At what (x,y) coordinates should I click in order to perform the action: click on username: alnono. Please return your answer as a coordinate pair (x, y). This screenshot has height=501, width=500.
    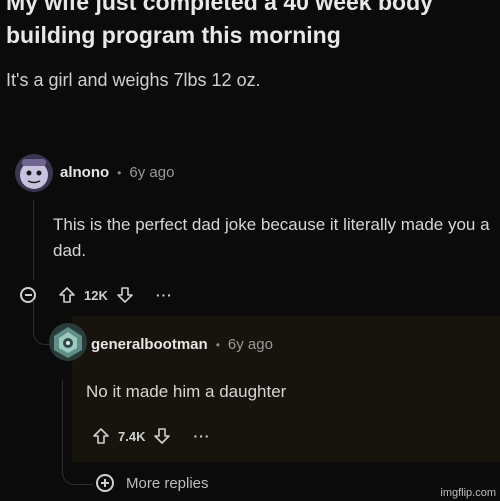
    Looking at the image, I should click on (84, 172).